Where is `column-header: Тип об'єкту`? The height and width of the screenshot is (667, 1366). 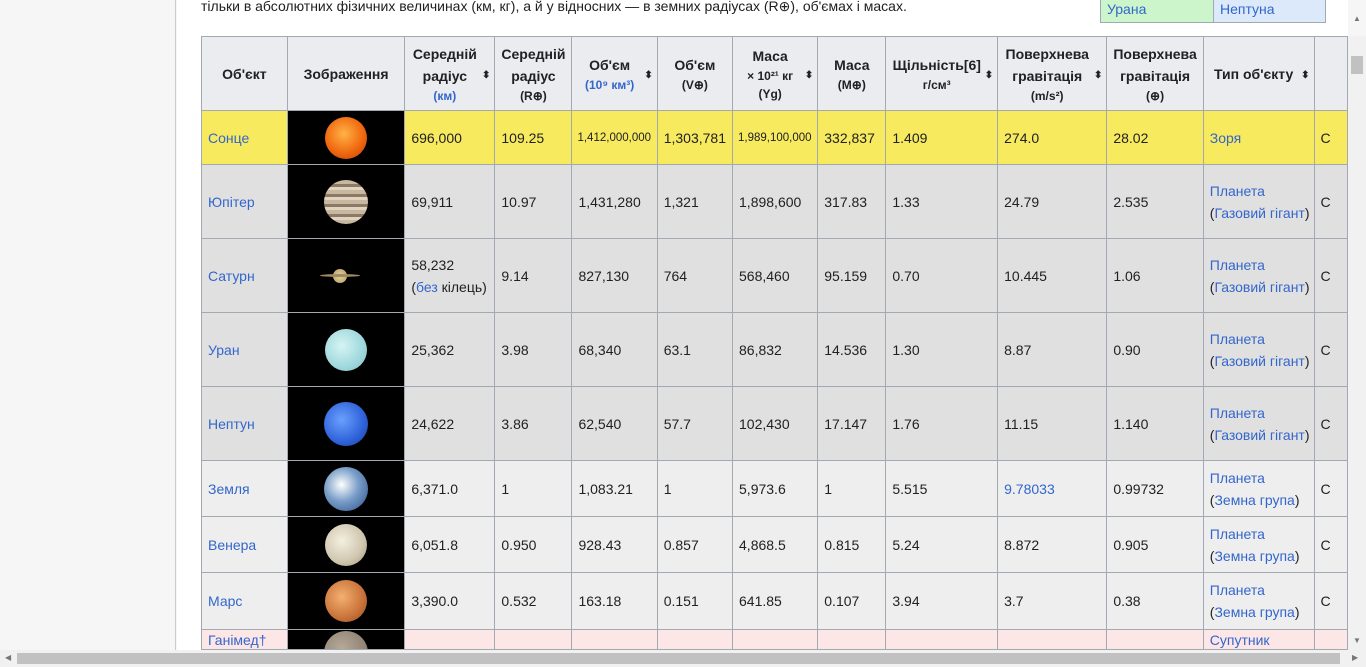 column-header: Тип об'єкту is located at coordinates (1258, 73).